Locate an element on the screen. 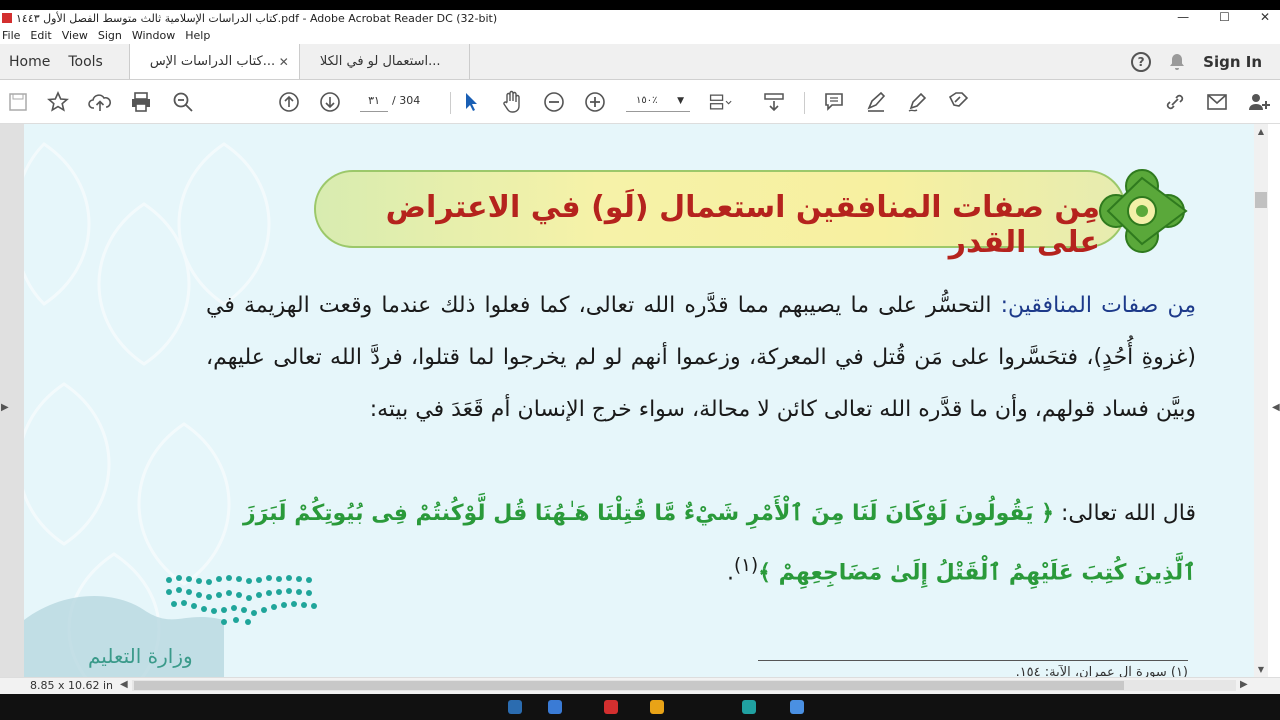 Image resolution: width=1280 pixels, height=720 pixels. scroll-right-arrow-icon: ▶ is located at coordinates (1244, 684).